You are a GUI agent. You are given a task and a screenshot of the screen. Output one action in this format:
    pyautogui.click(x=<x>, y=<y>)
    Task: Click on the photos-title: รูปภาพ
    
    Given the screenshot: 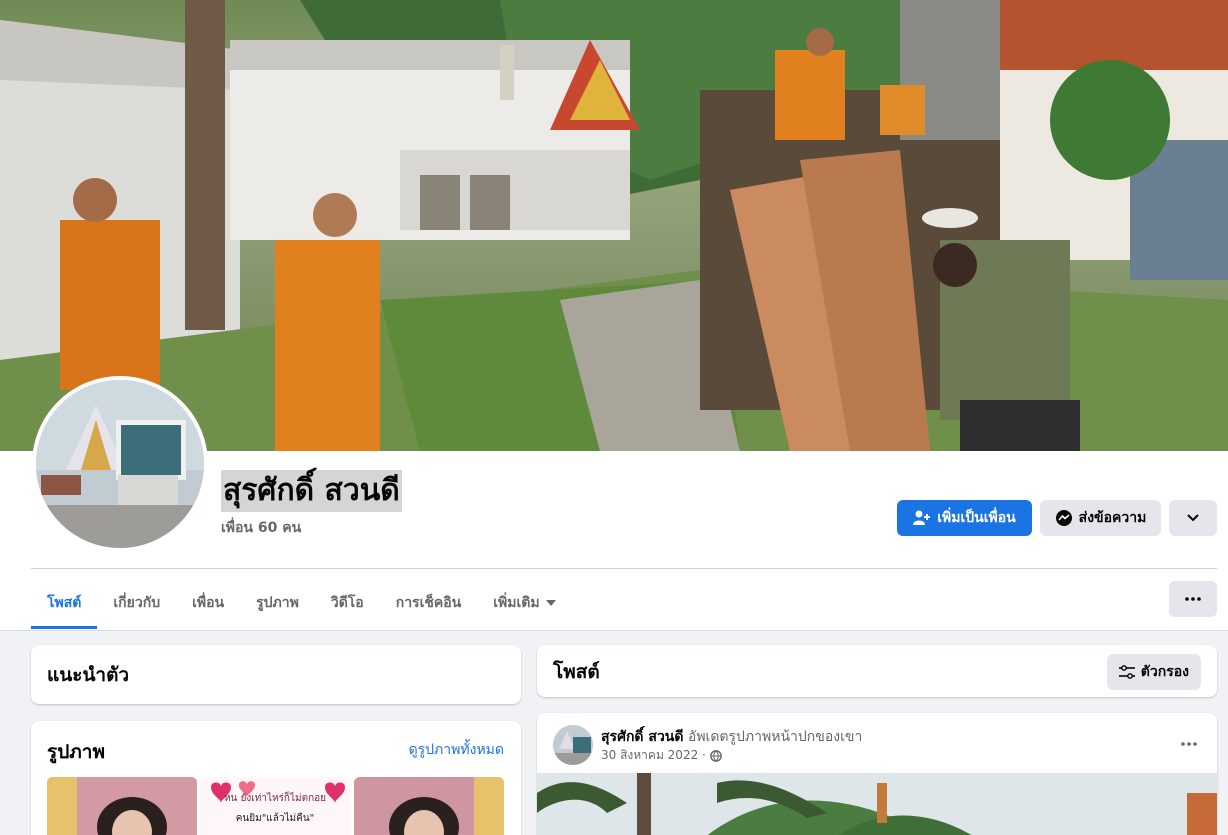 What is the action you would take?
    pyautogui.click(x=76, y=752)
    